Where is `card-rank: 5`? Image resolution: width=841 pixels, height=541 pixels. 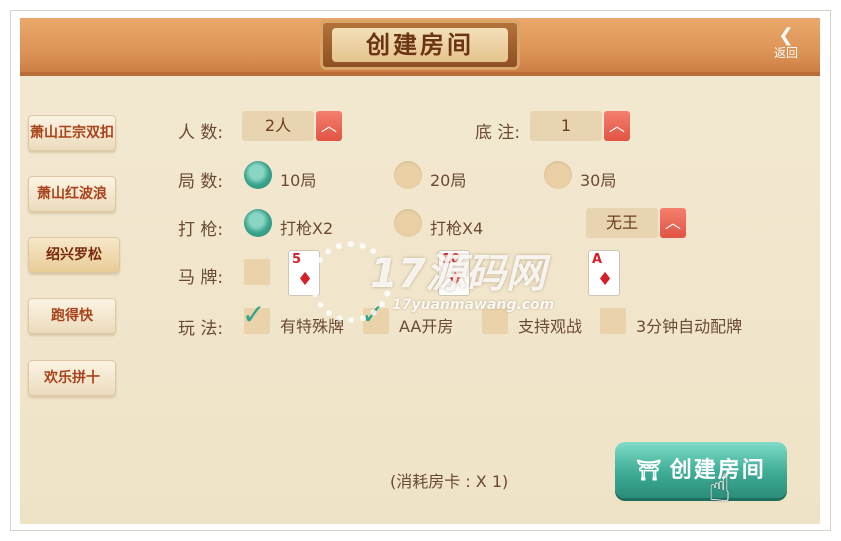 card-rank: 5 is located at coordinates (297, 259).